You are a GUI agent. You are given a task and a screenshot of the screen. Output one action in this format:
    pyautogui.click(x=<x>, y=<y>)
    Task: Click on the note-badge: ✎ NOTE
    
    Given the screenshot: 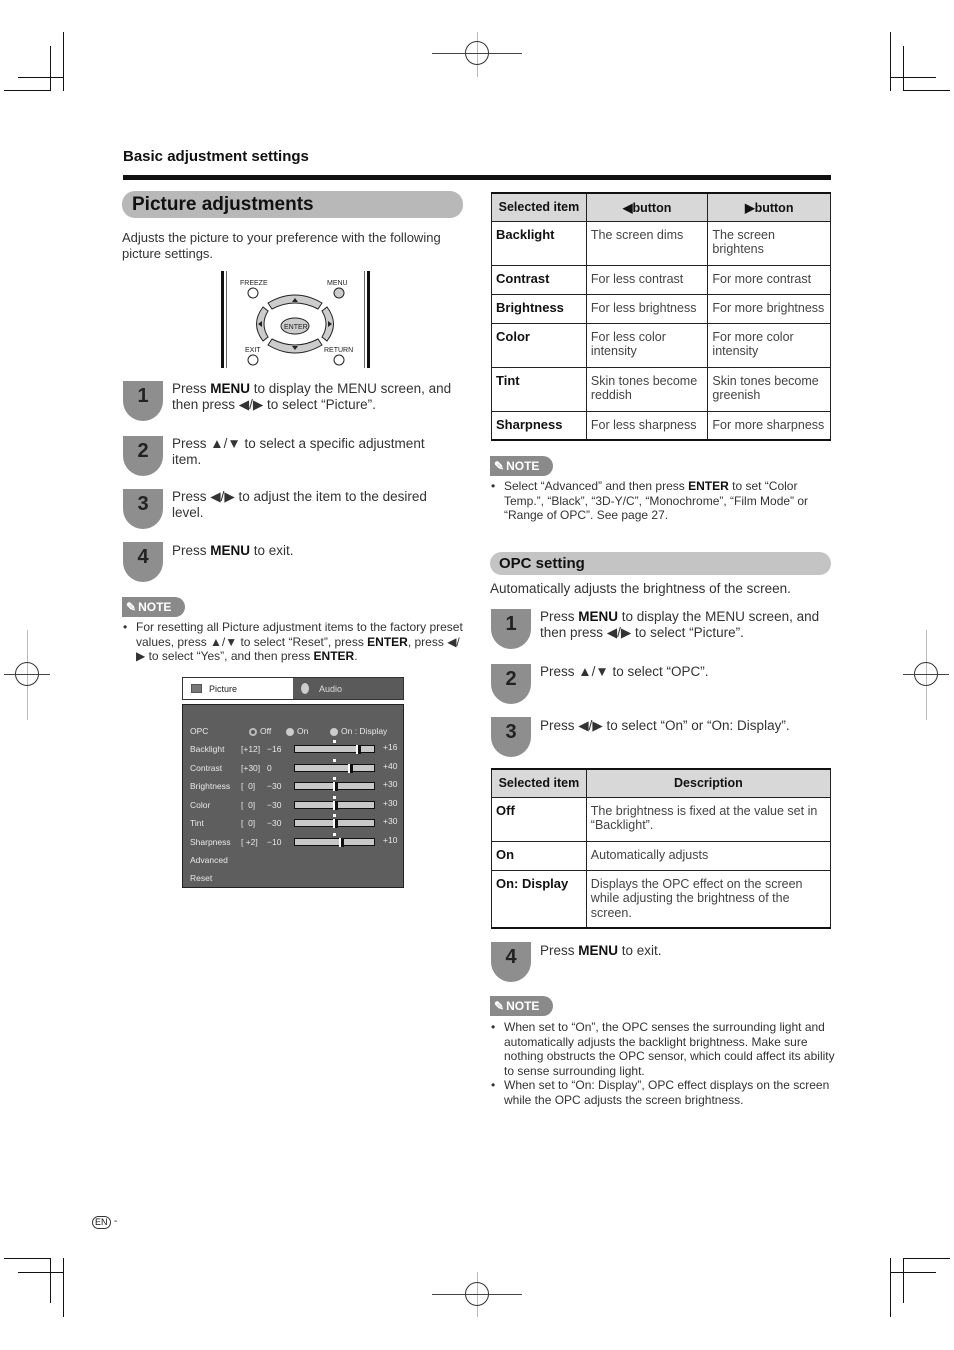 What is the action you would take?
    pyautogui.click(x=521, y=466)
    